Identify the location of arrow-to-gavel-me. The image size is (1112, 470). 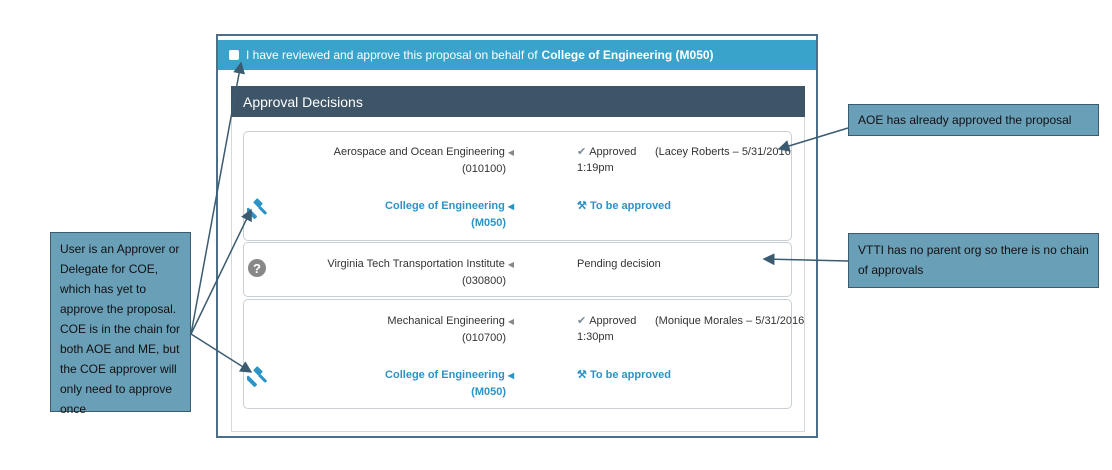
(221, 353).